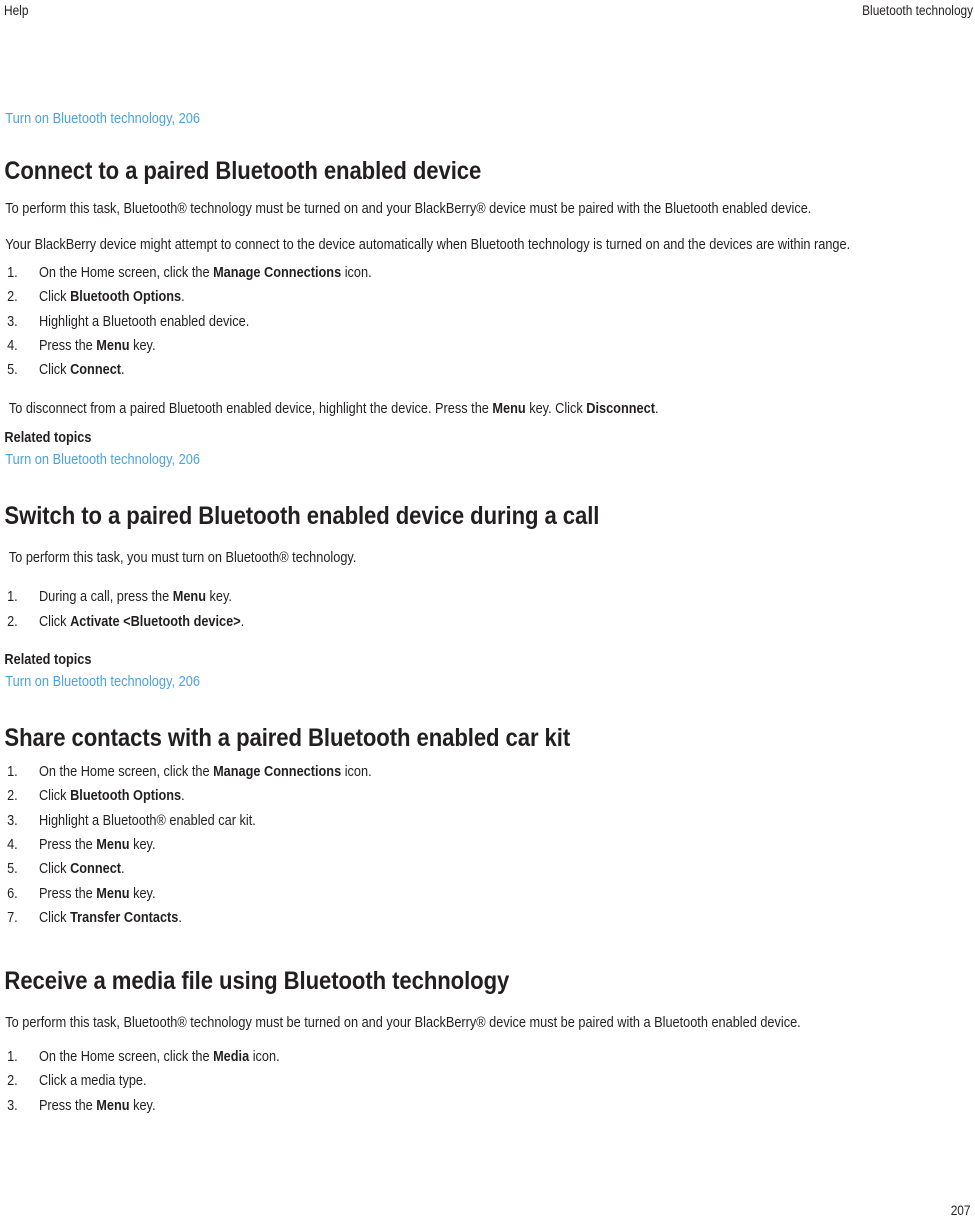 This screenshot has height=1228, width=975. Describe the element at coordinates (110, 917) in the screenshot. I see `step-text: Click Transfer Contacts.` at that location.